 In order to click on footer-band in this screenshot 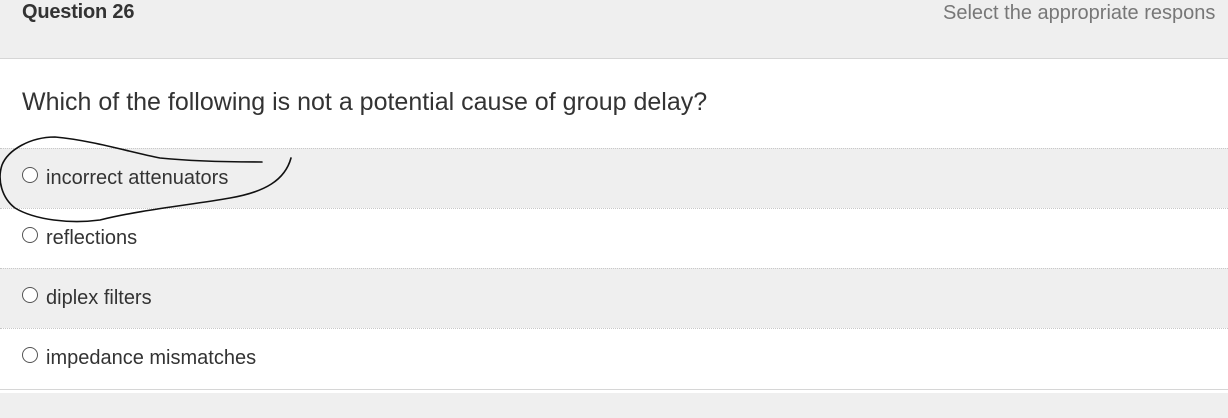, I will do `click(614, 405)`.